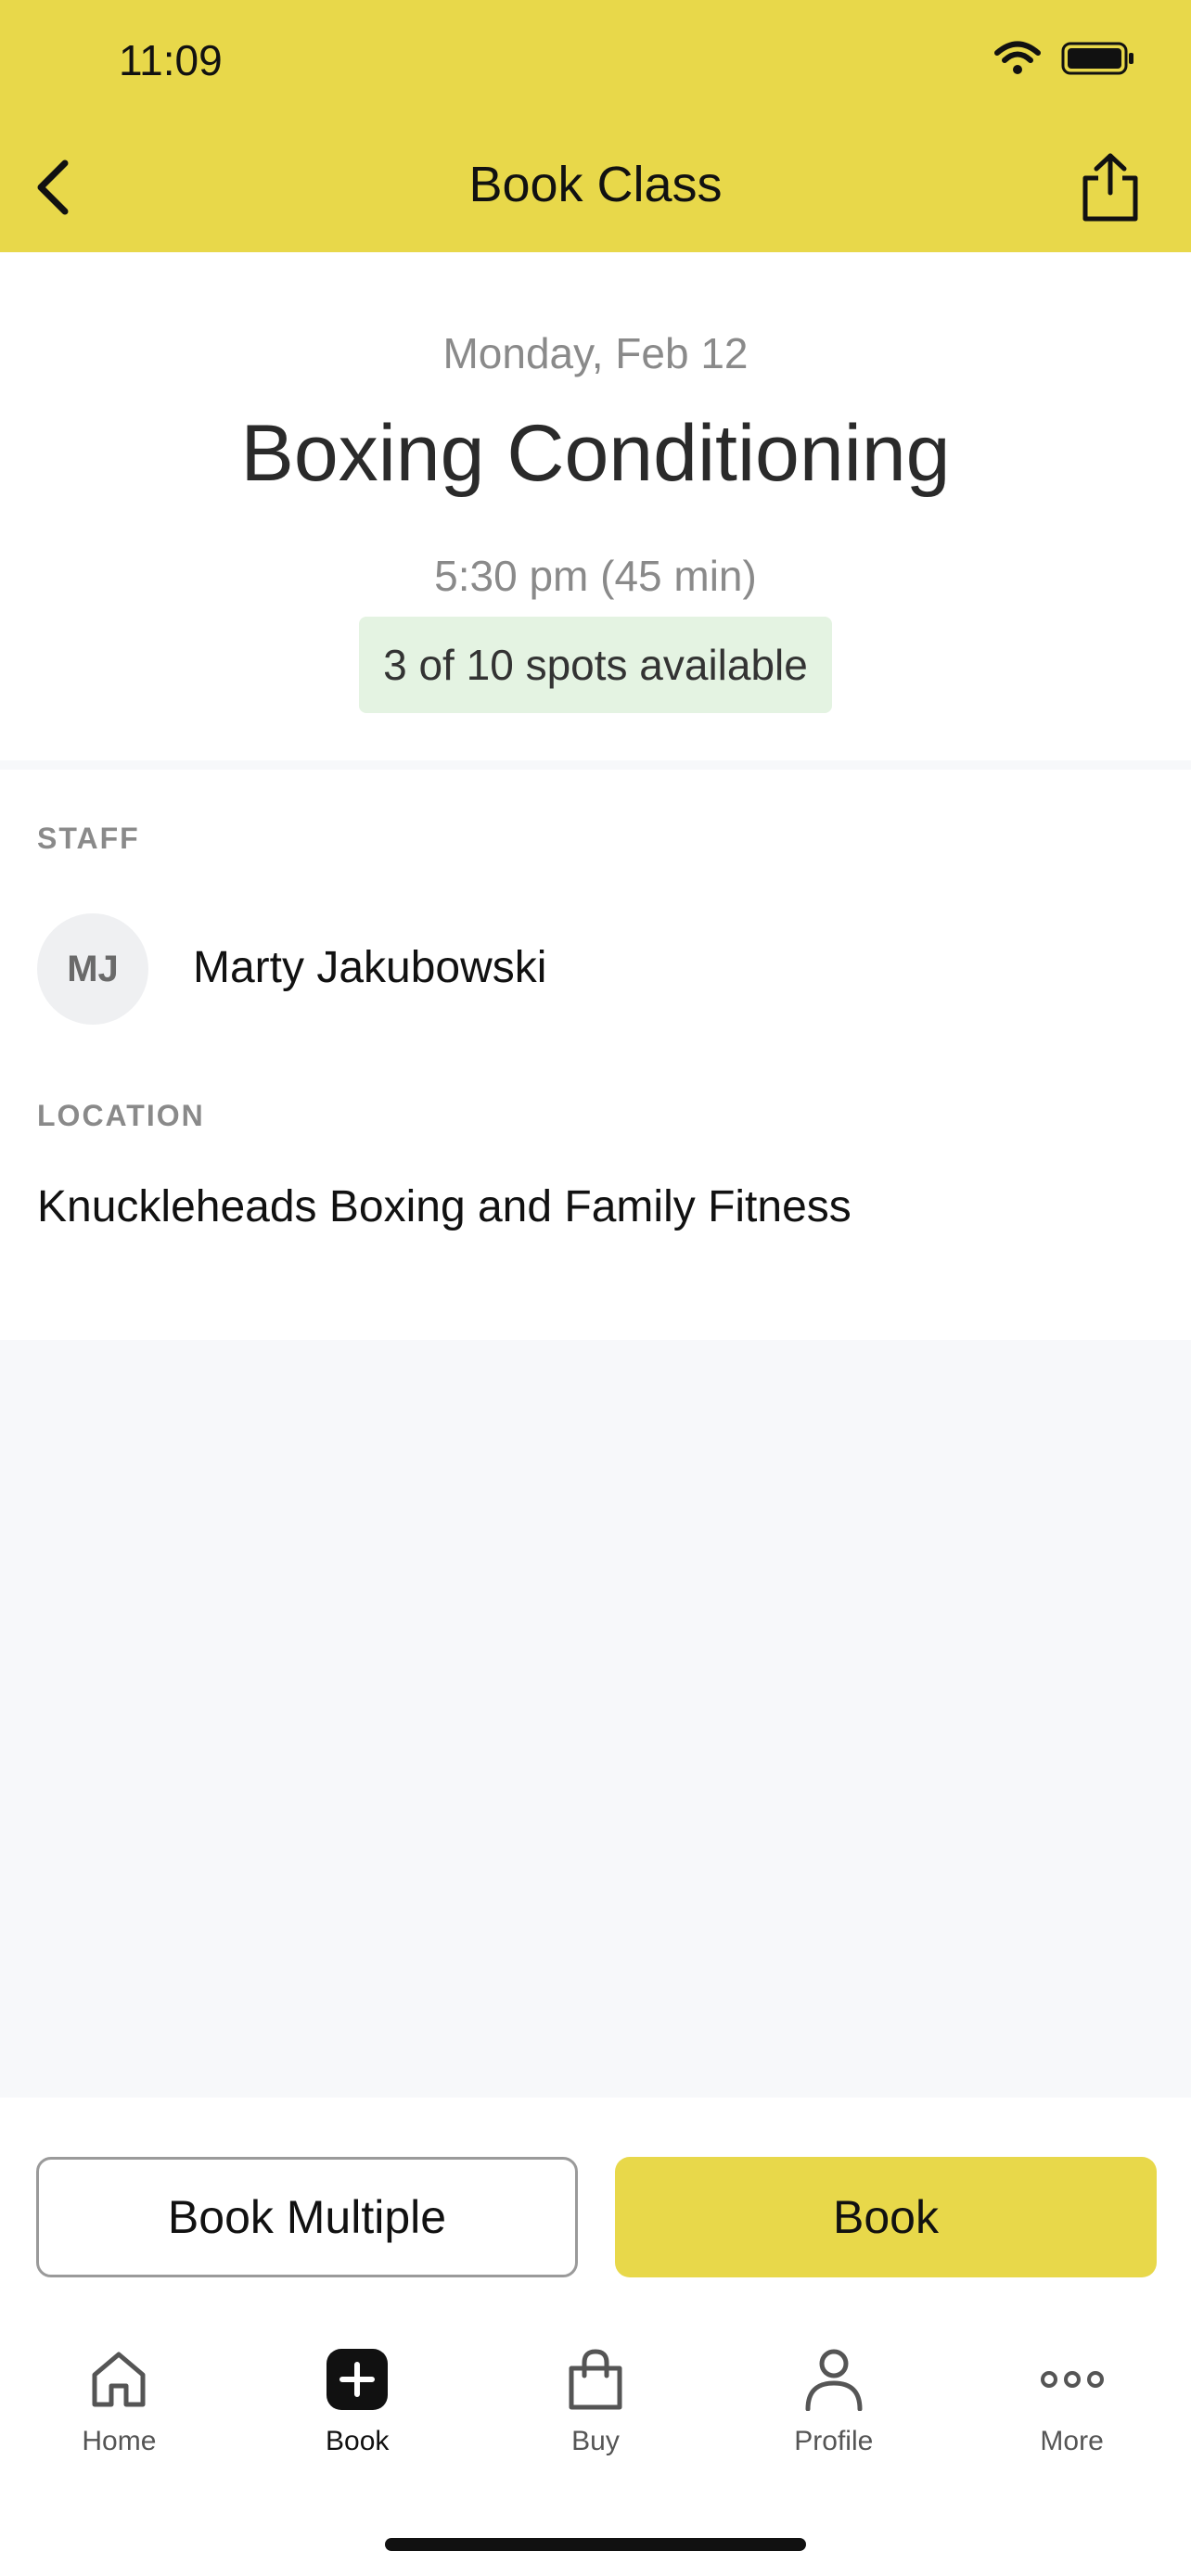 This screenshot has width=1191, height=2576. Describe the element at coordinates (357, 2415) in the screenshot. I see `tab-book: Book` at that location.